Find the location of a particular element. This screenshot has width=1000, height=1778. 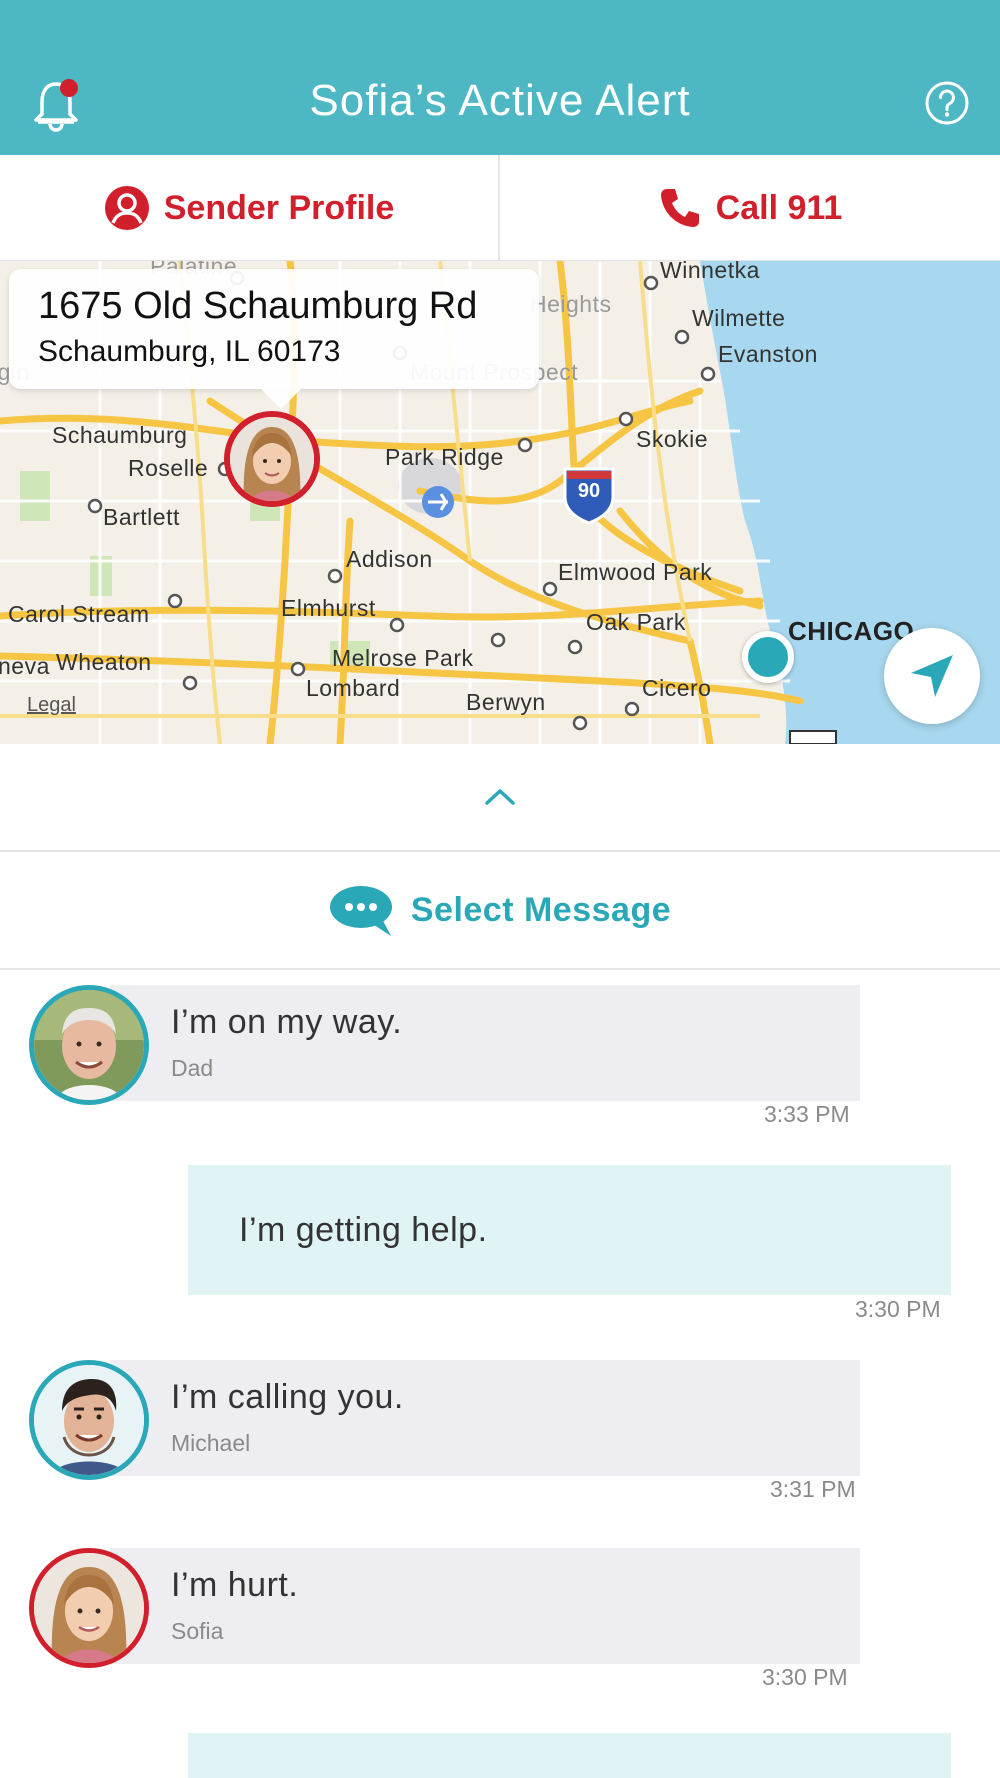

interstate-90-shield: 90 is located at coordinates (589, 491).